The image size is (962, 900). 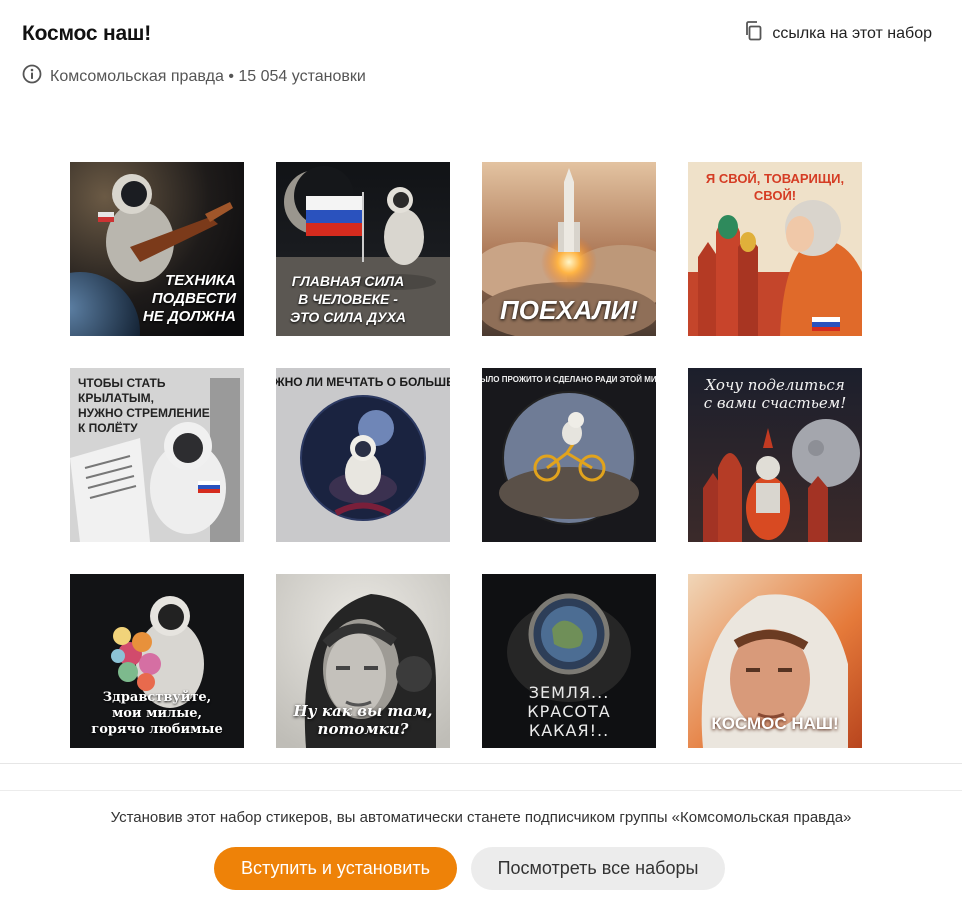 What do you see at coordinates (157, 249) in the screenshot?
I see `sticker-astronaut-guitar: ТЕХНИКА ПОДВЕСТИ НЕ ДОЛЖНА` at bounding box center [157, 249].